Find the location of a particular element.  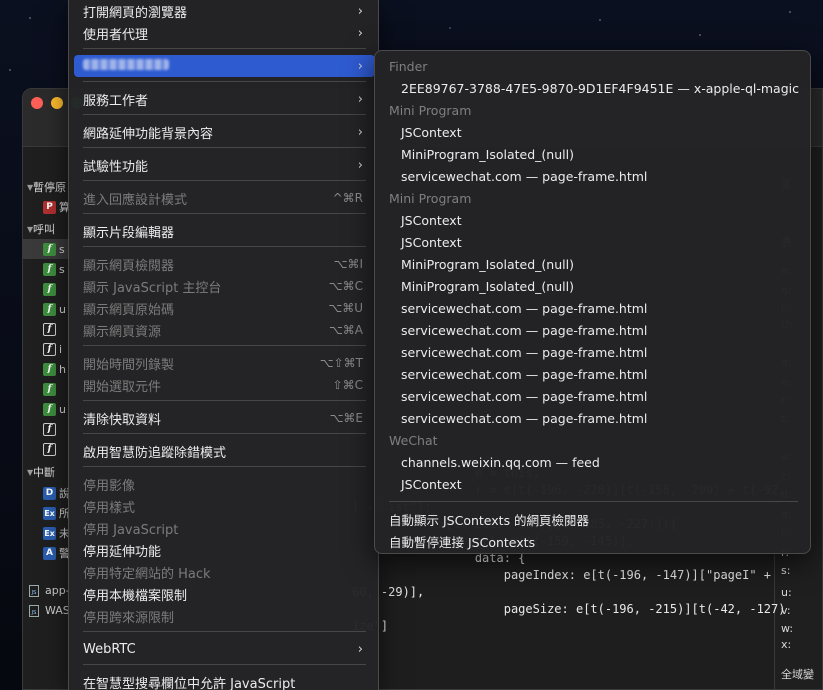

redacted-device-name is located at coordinates (126, 64).